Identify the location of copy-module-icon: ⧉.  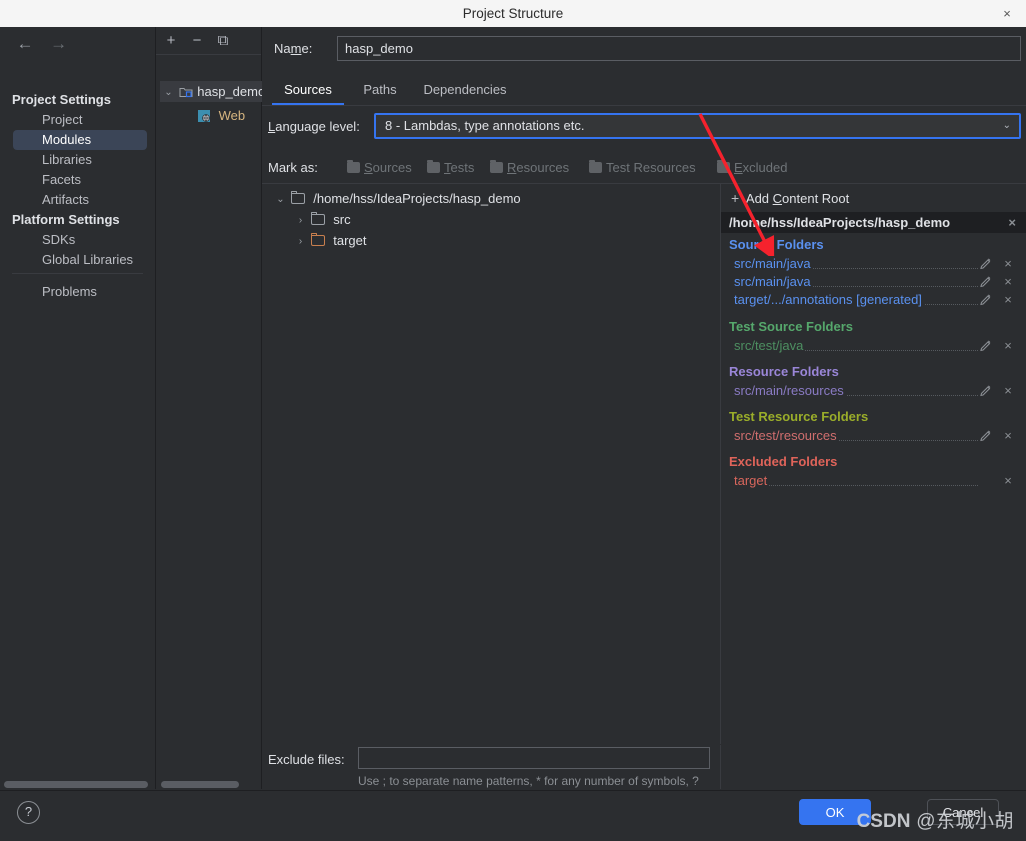
(223, 41).